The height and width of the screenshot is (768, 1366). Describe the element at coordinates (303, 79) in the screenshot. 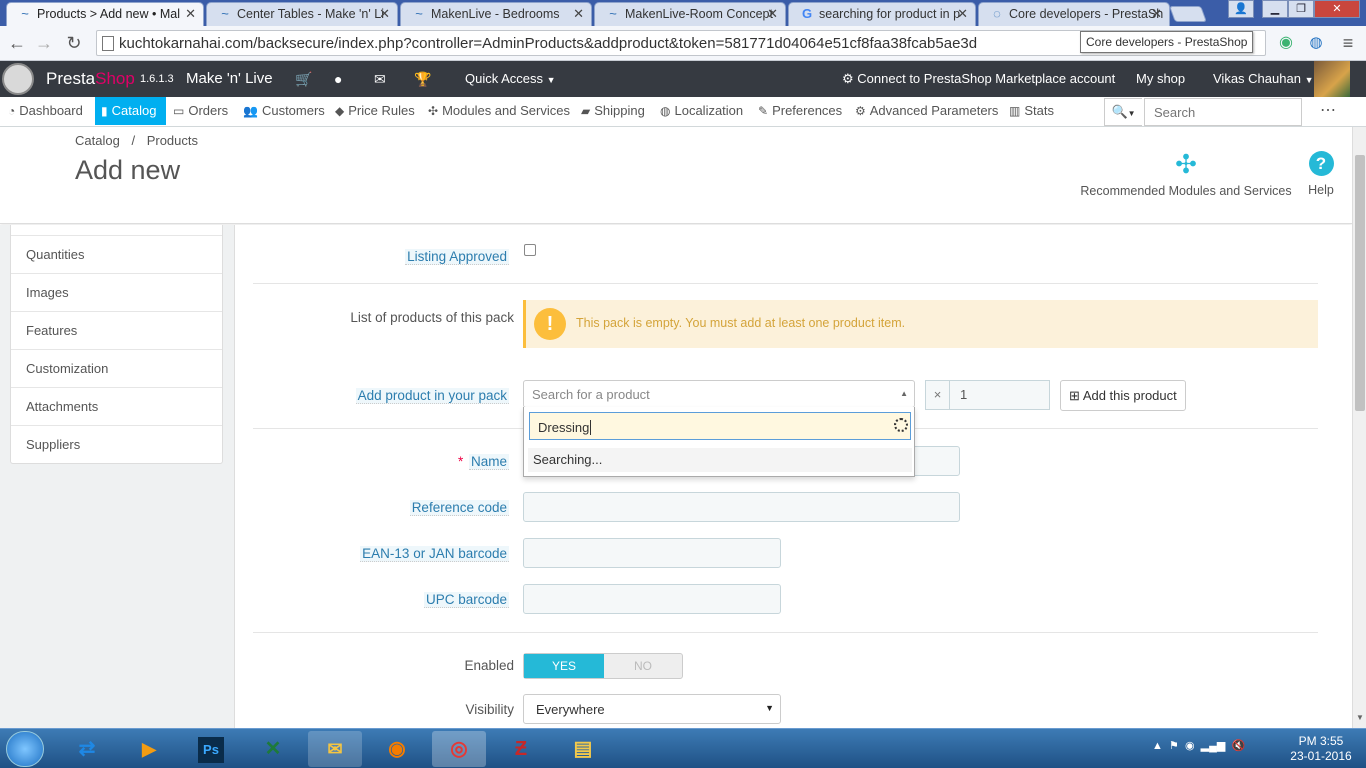

I see `cart-icon: 🛒` at that location.